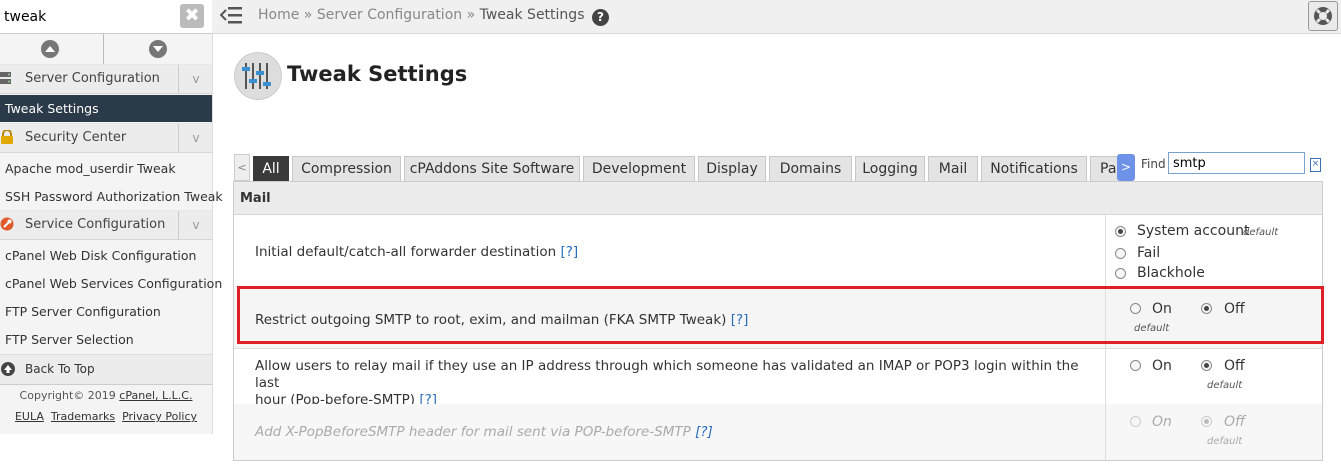  I want to click on support-button, so click(1323, 16).